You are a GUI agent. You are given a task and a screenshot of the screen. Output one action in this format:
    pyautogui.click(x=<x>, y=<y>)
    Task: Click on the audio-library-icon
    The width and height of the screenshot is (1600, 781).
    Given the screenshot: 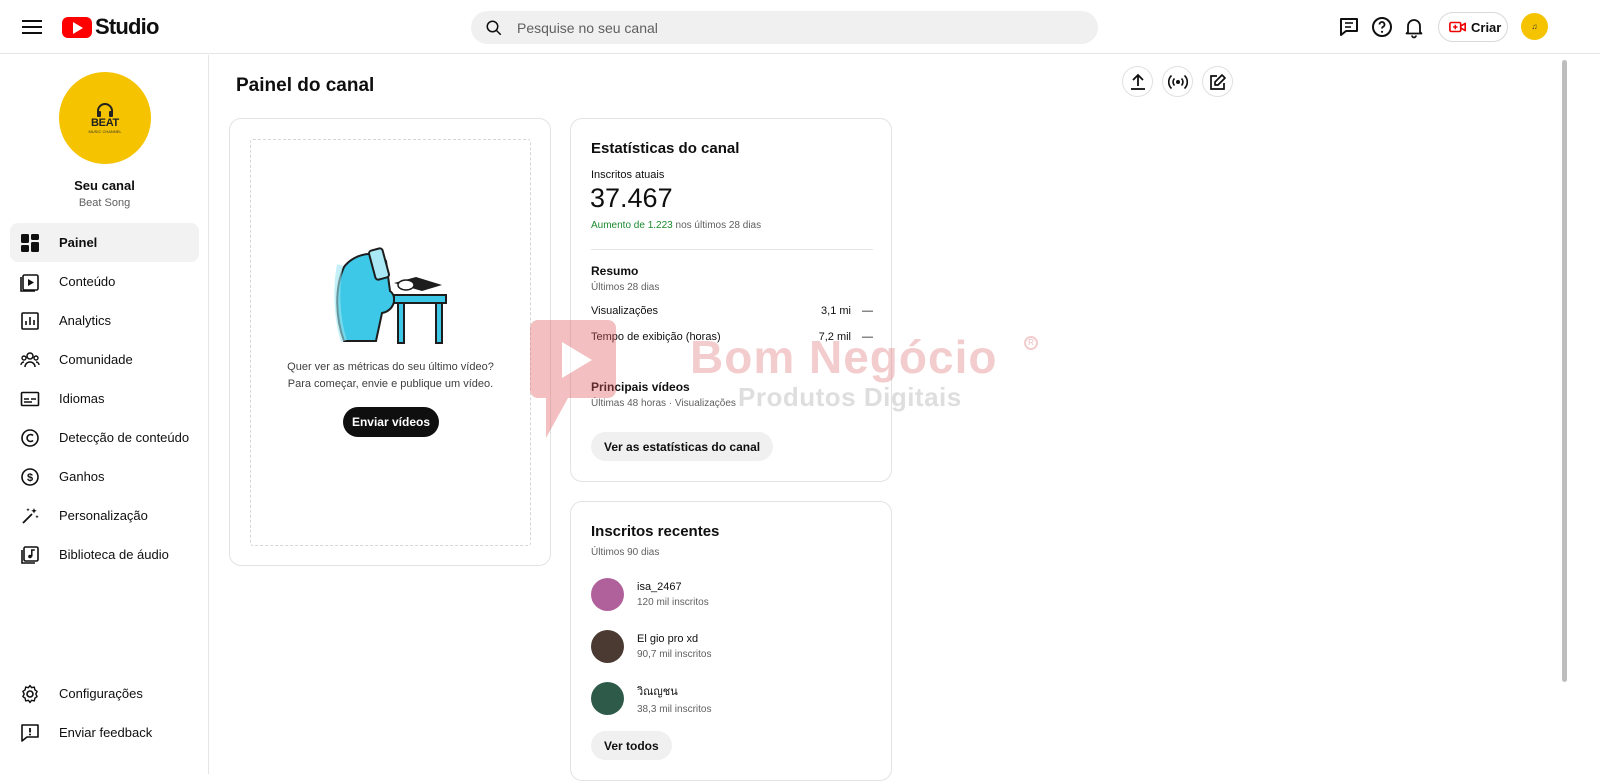 What is the action you would take?
    pyautogui.click(x=30, y=554)
    